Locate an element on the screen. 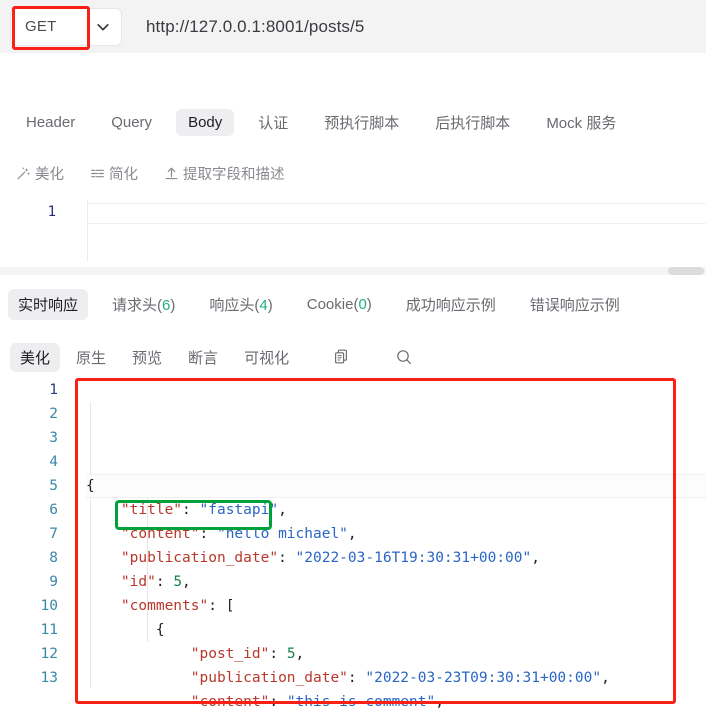 Image resolution: width=706 pixels, height=712 pixels. response-tab-error-example: 错误响应示例 is located at coordinates (575, 304).